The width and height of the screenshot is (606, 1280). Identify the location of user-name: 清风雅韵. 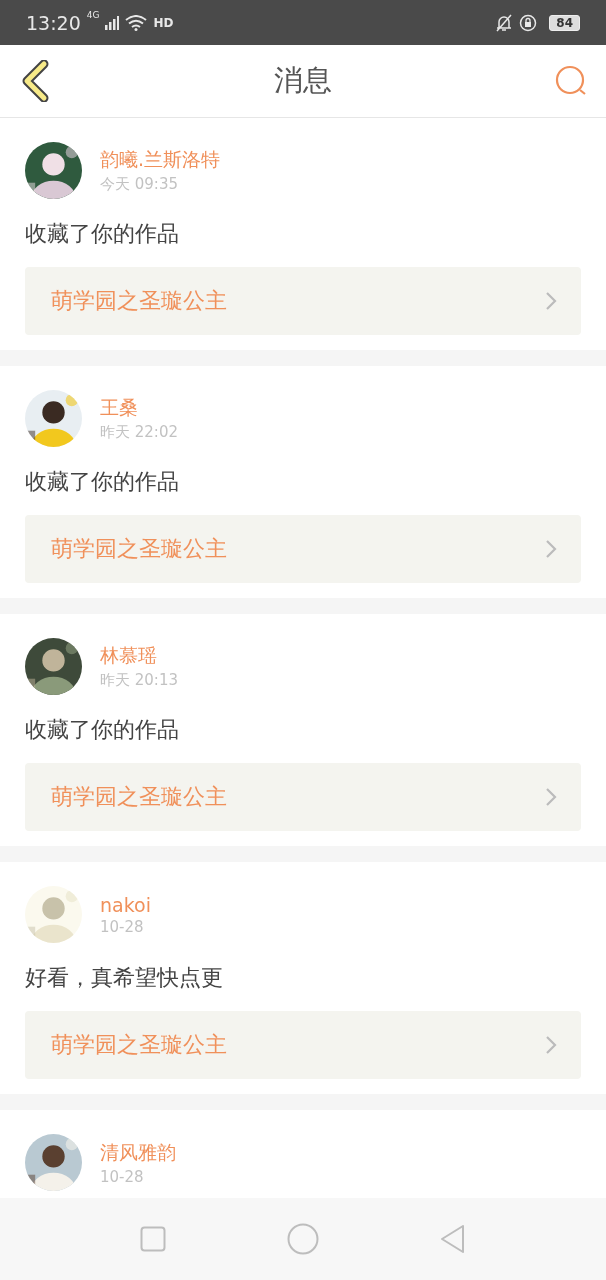
(138, 1152).